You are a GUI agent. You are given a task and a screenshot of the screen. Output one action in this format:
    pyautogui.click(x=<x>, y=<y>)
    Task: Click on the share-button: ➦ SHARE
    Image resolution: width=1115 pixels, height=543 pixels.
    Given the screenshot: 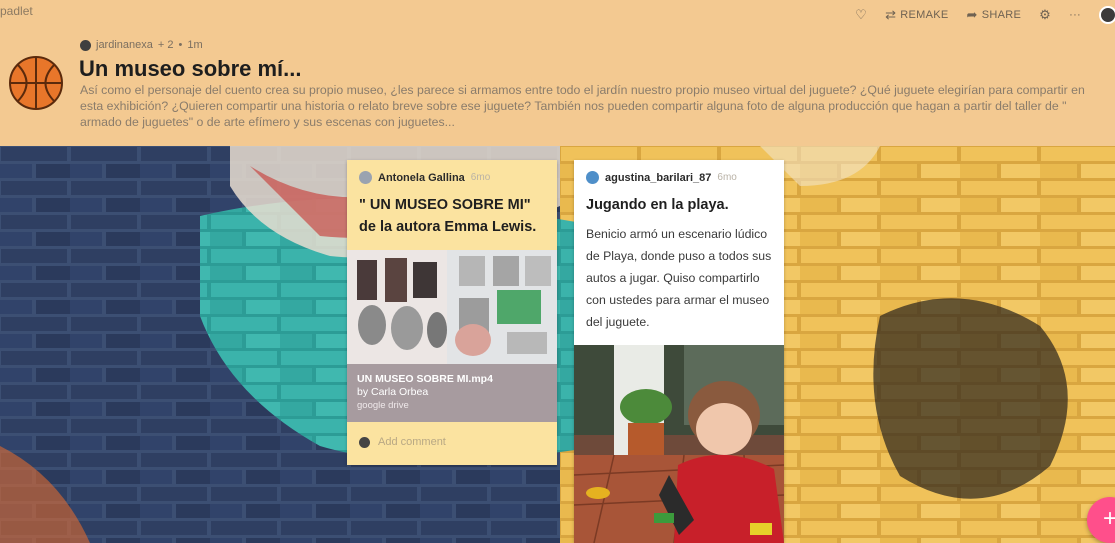 What is the action you would take?
    pyautogui.click(x=994, y=15)
    